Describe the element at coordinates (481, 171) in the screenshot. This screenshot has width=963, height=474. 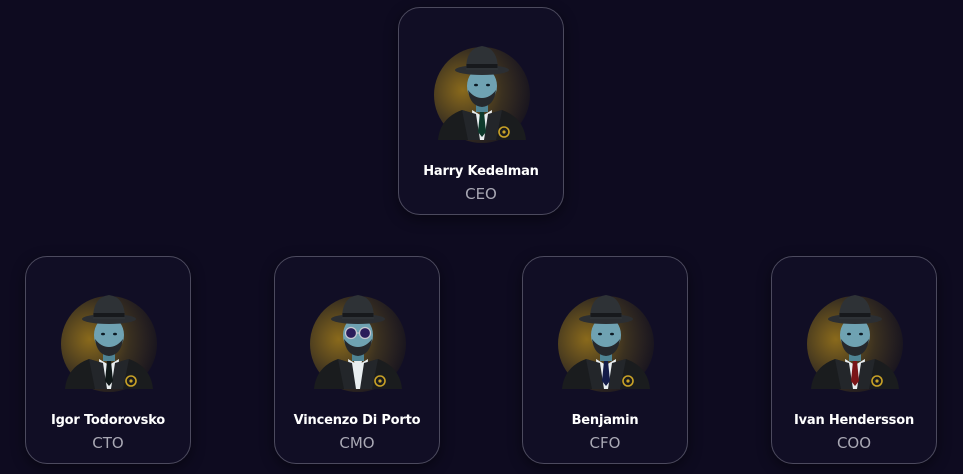
I see `member-name: Harry Kedelman` at that location.